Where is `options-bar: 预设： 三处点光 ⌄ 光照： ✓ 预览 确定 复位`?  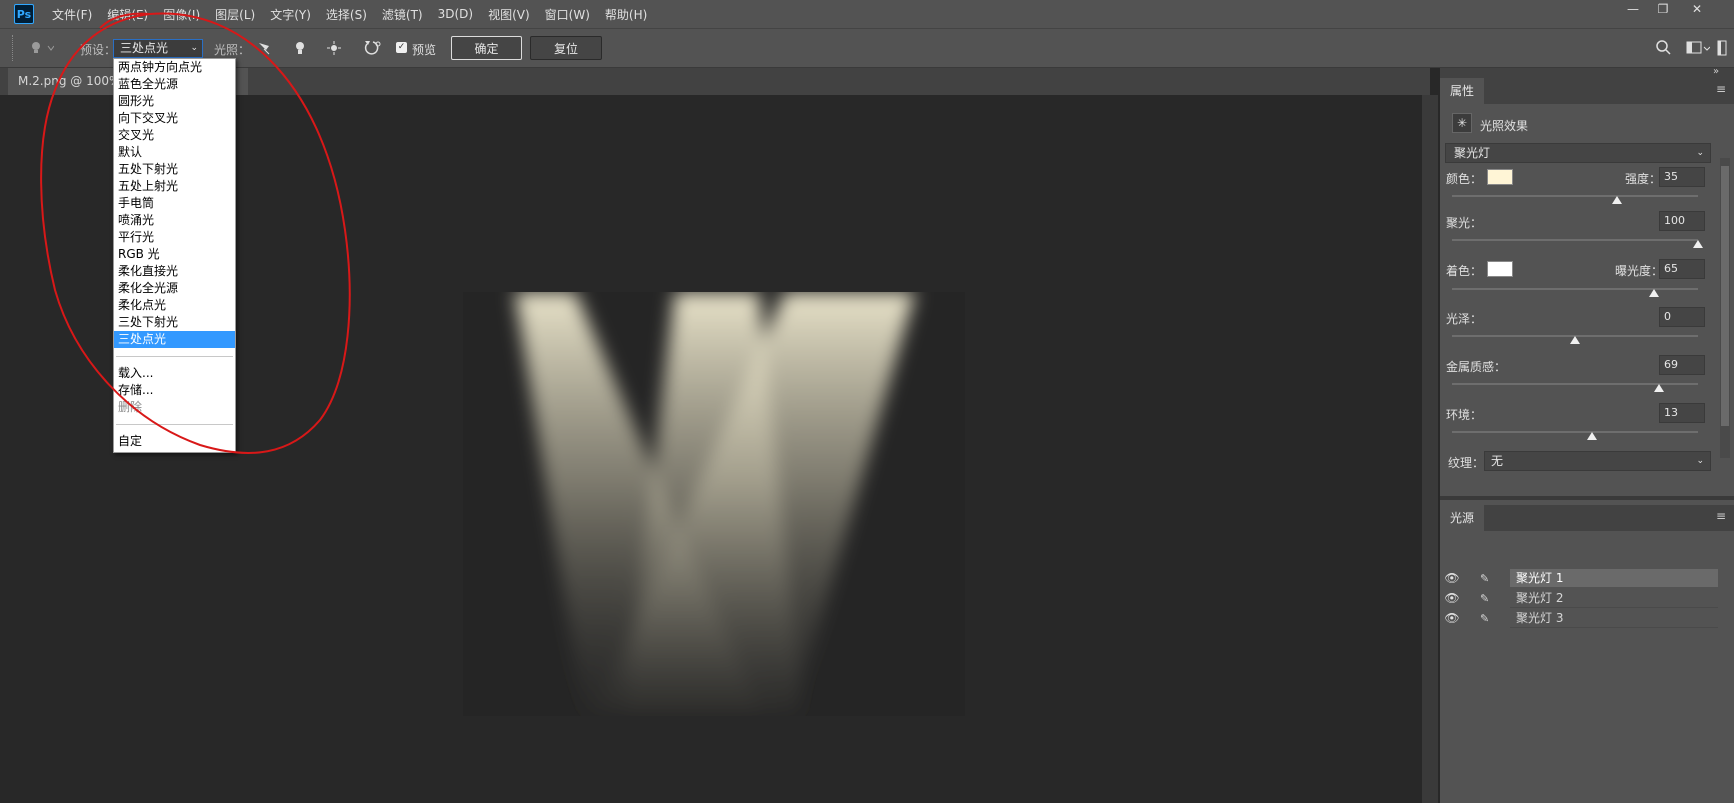
options-bar: 预设： 三处点光 ⌄ 光照： ✓ 预览 确定 复位 is located at coordinates (867, 48).